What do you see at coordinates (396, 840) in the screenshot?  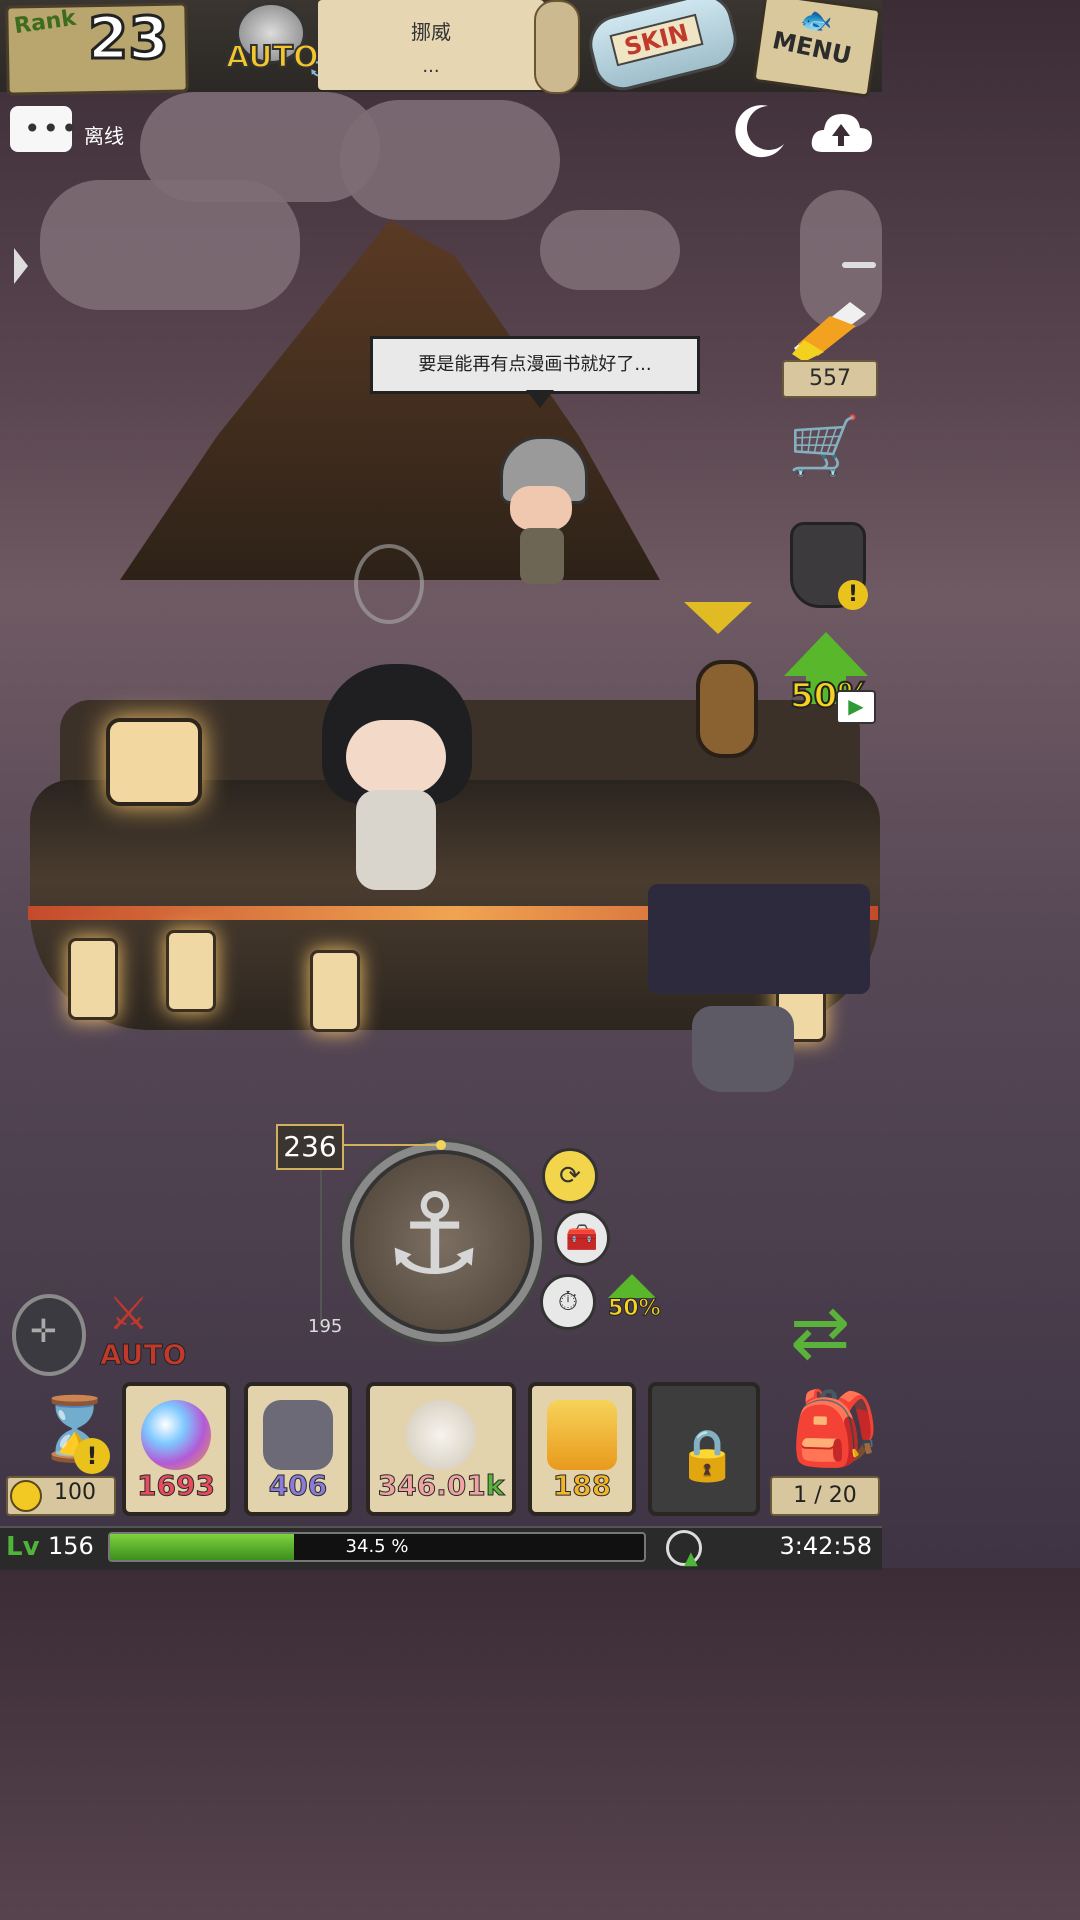 I see `character-body` at bounding box center [396, 840].